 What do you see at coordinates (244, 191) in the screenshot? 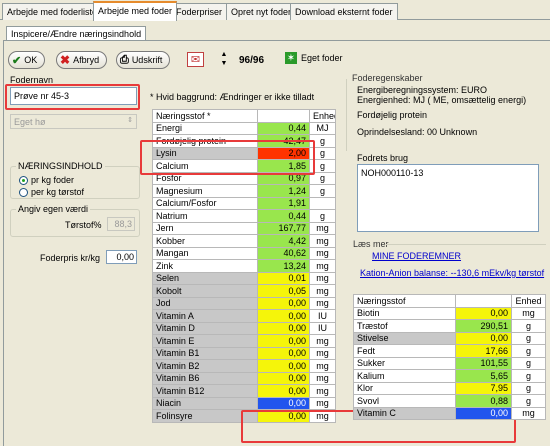
I see `table-row: Magnesium 1,24 g` at bounding box center [244, 191].